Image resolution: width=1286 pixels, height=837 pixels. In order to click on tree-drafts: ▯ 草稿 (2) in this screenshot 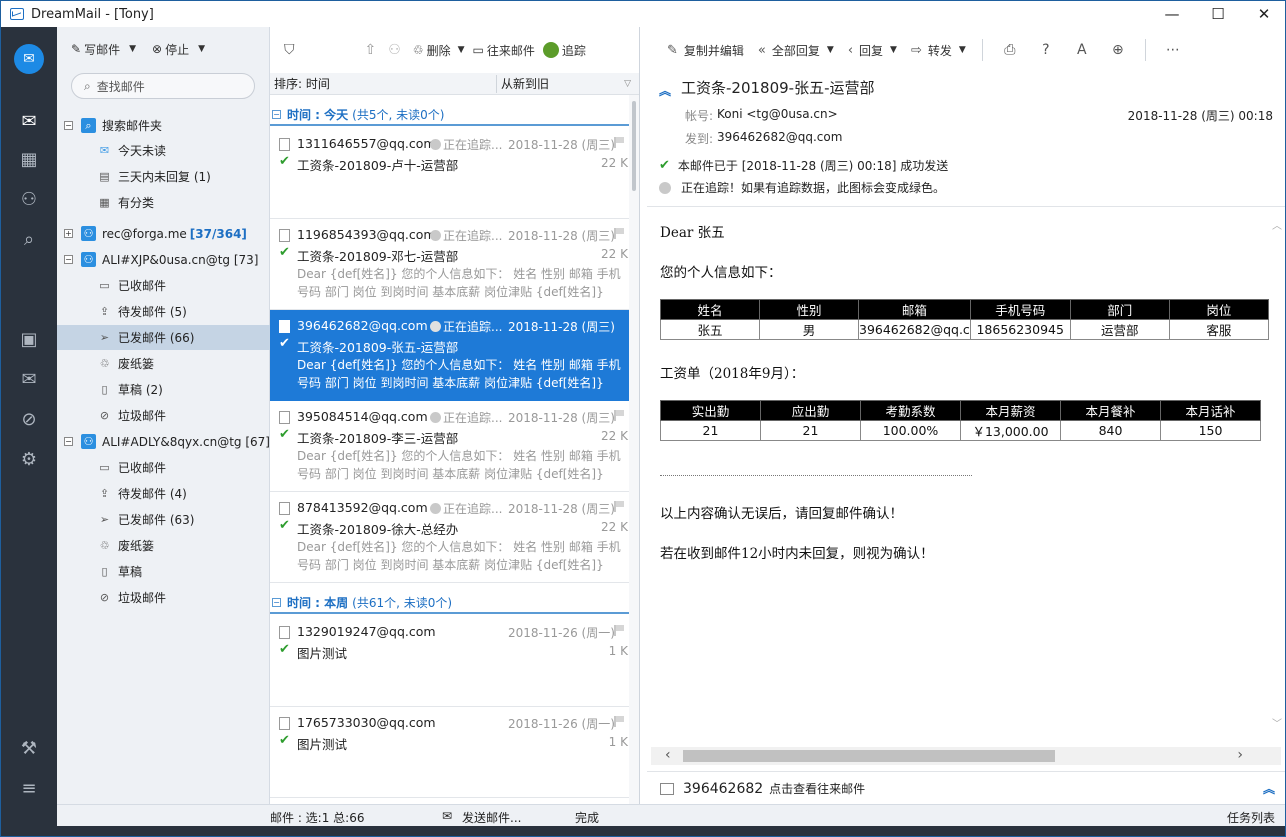, I will do `click(163, 389)`.